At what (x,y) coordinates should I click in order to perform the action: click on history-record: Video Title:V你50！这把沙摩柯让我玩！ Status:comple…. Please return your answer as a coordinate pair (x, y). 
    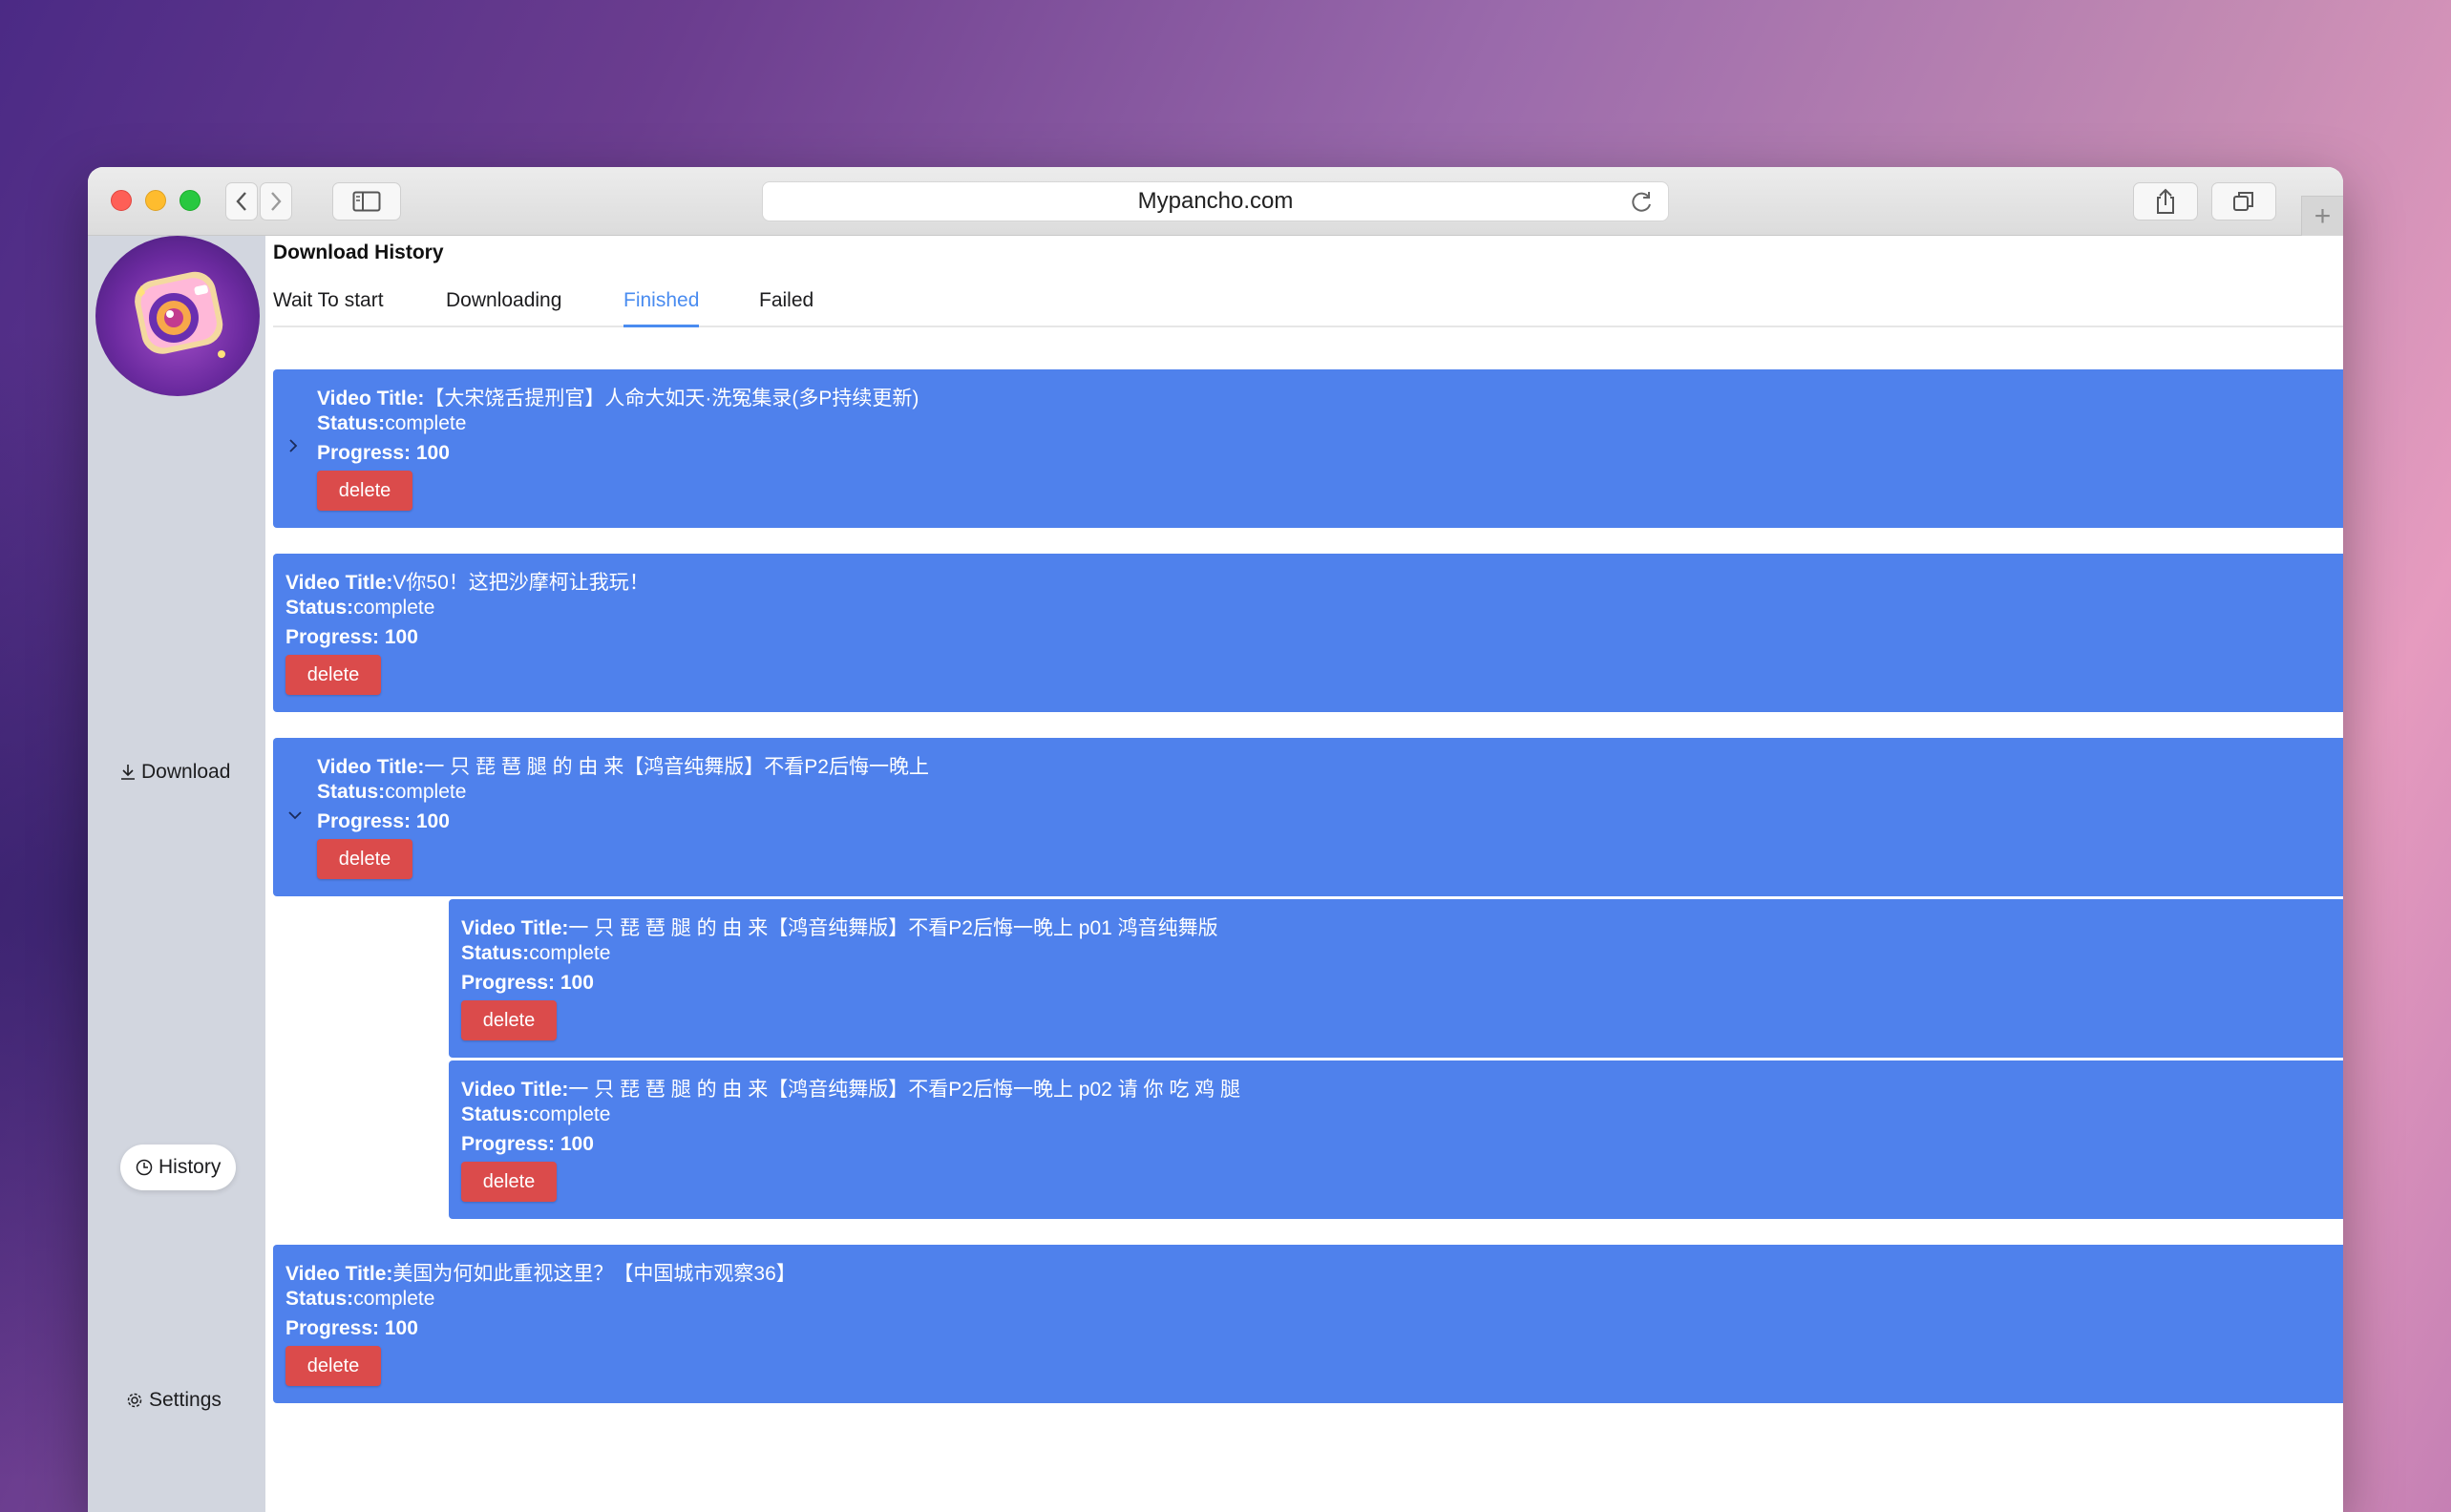
    Looking at the image, I should click on (1308, 633).